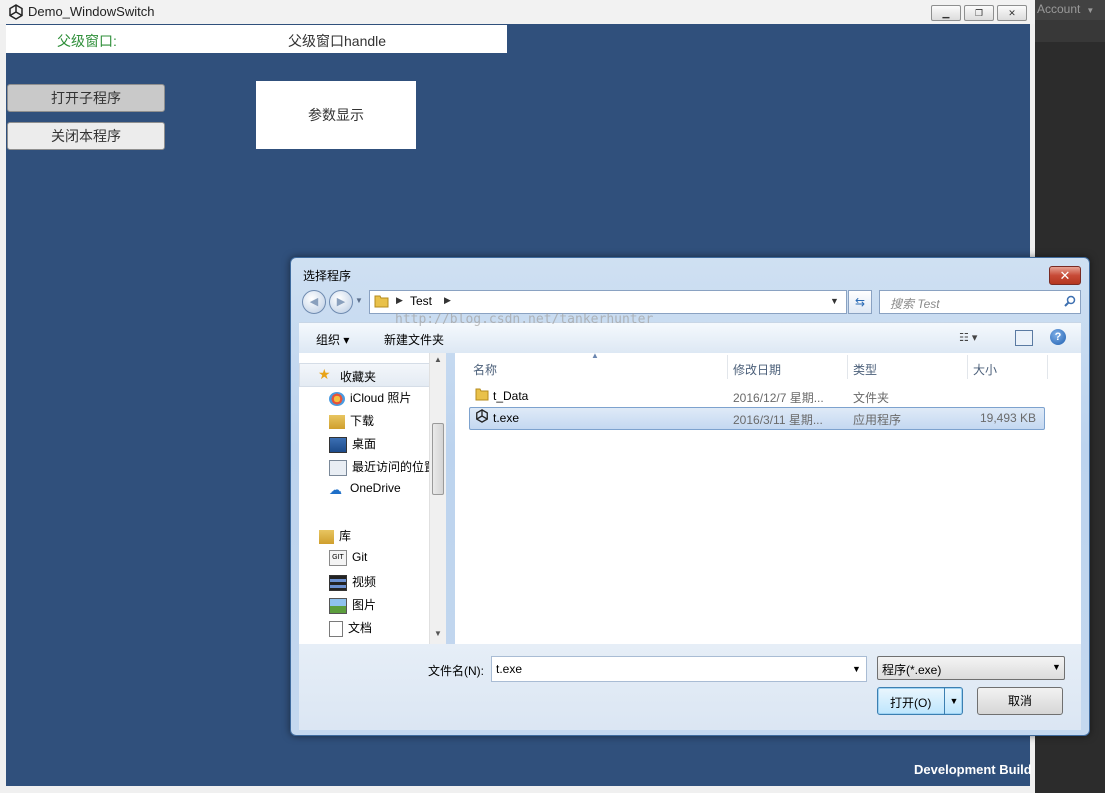 The width and height of the screenshot is (1105, 793). I want to click on title-bar: Demo_WindowSwitch ▁ ❐ ✕, so click(517, 12).